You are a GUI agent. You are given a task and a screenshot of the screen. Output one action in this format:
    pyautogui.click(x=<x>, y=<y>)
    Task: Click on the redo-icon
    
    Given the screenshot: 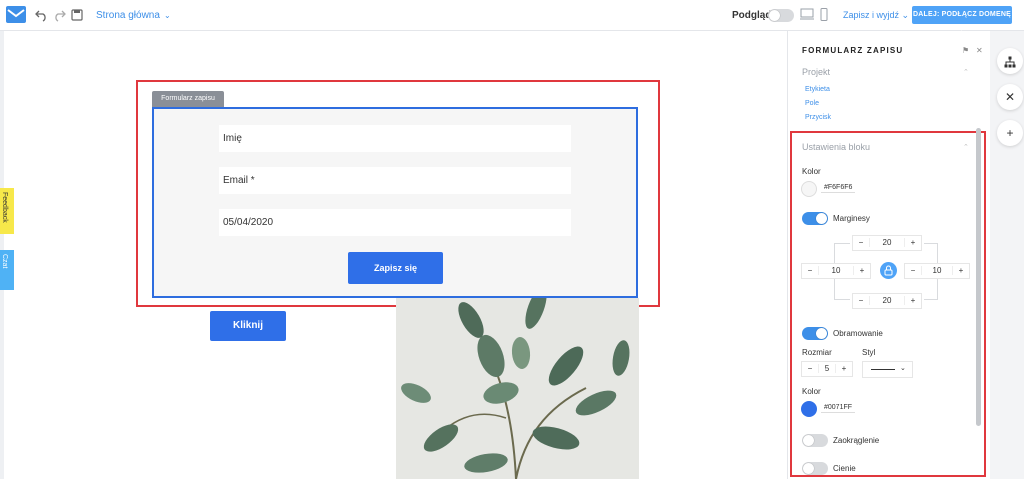 What is the action you would take?
    pyautogui.click(x=59, y=15)
    